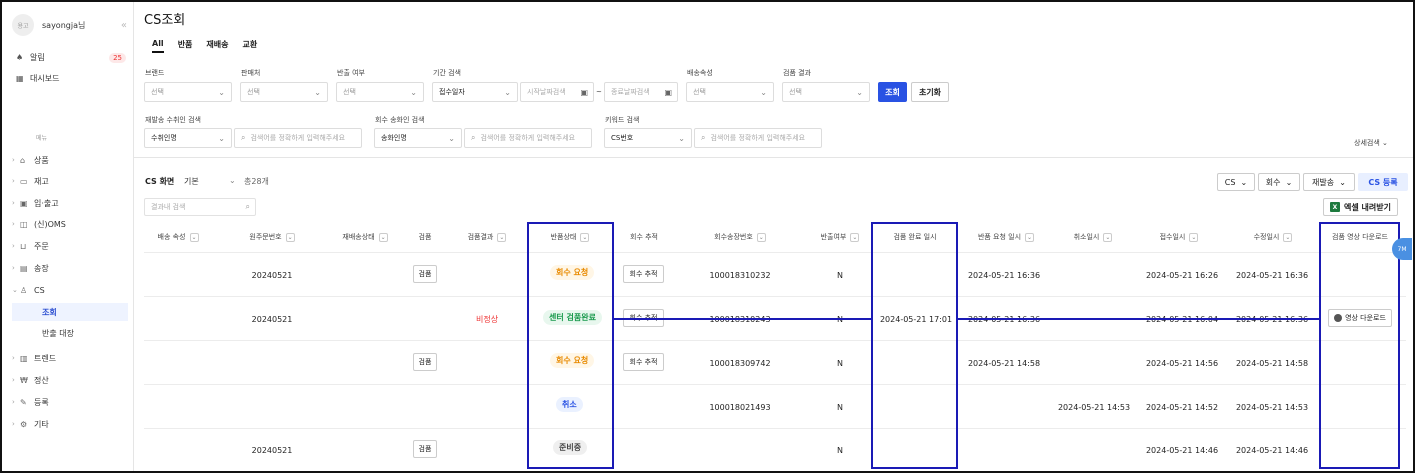  I want to click on sidebar-item-label: 기타, so click(41, 424).